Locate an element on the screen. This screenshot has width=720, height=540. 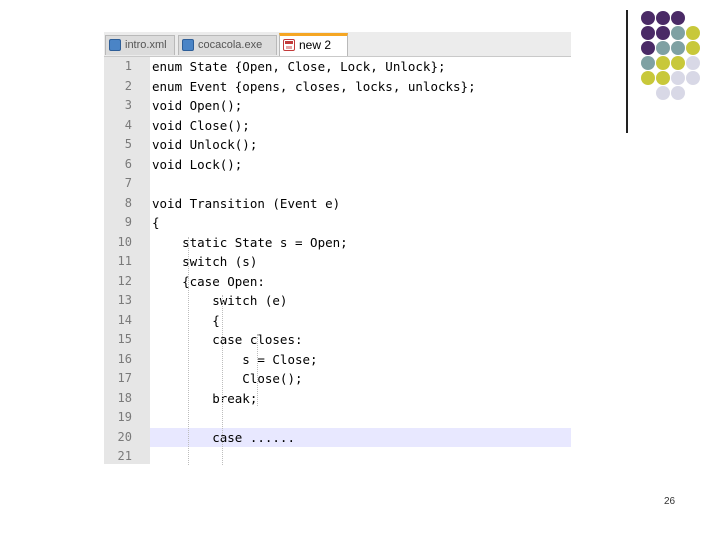
tab-intro-xml: intro.xml is located at coordinates (140, 45).